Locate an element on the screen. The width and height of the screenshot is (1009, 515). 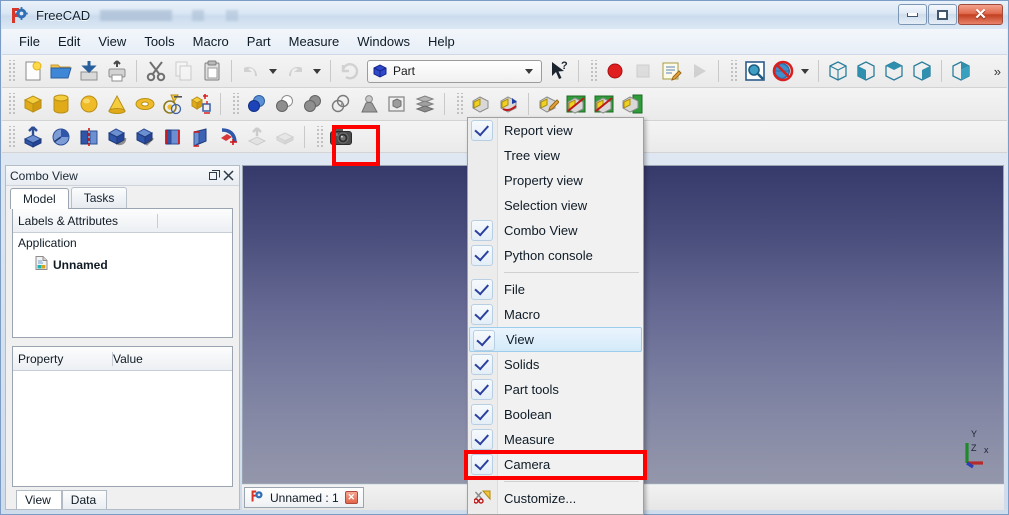
boolean-cut-icon is located at coordinates (285, 104).